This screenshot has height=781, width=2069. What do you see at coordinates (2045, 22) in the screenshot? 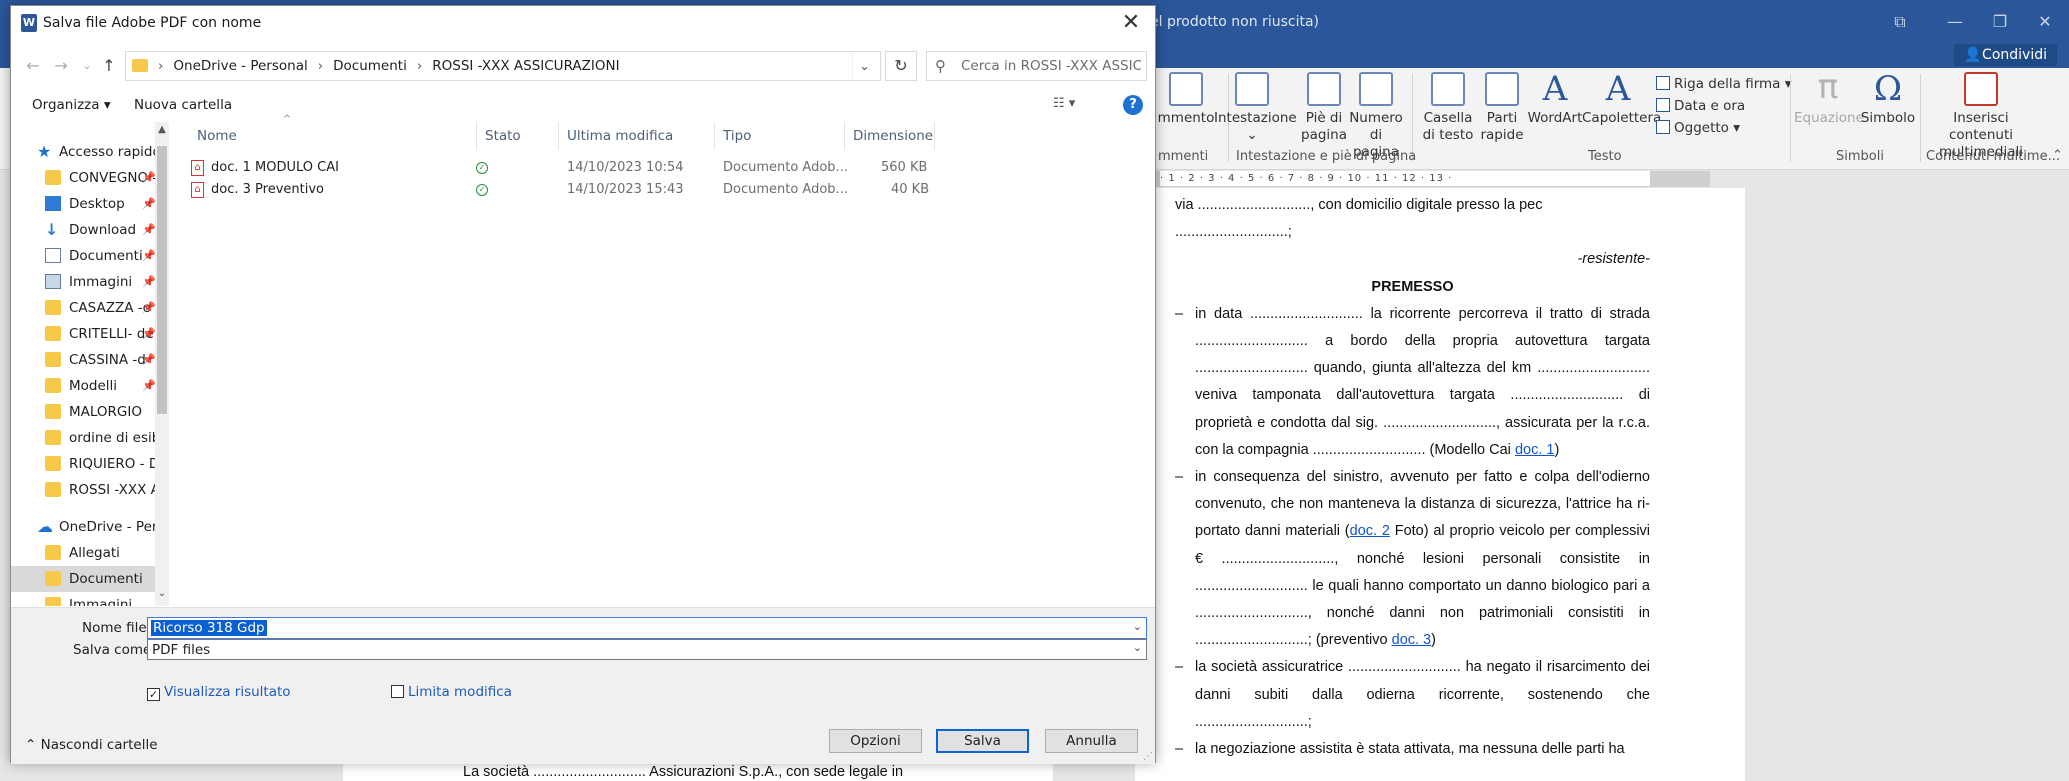
I see `close-window-icon: ✕` at bounding box center [2045, 22].